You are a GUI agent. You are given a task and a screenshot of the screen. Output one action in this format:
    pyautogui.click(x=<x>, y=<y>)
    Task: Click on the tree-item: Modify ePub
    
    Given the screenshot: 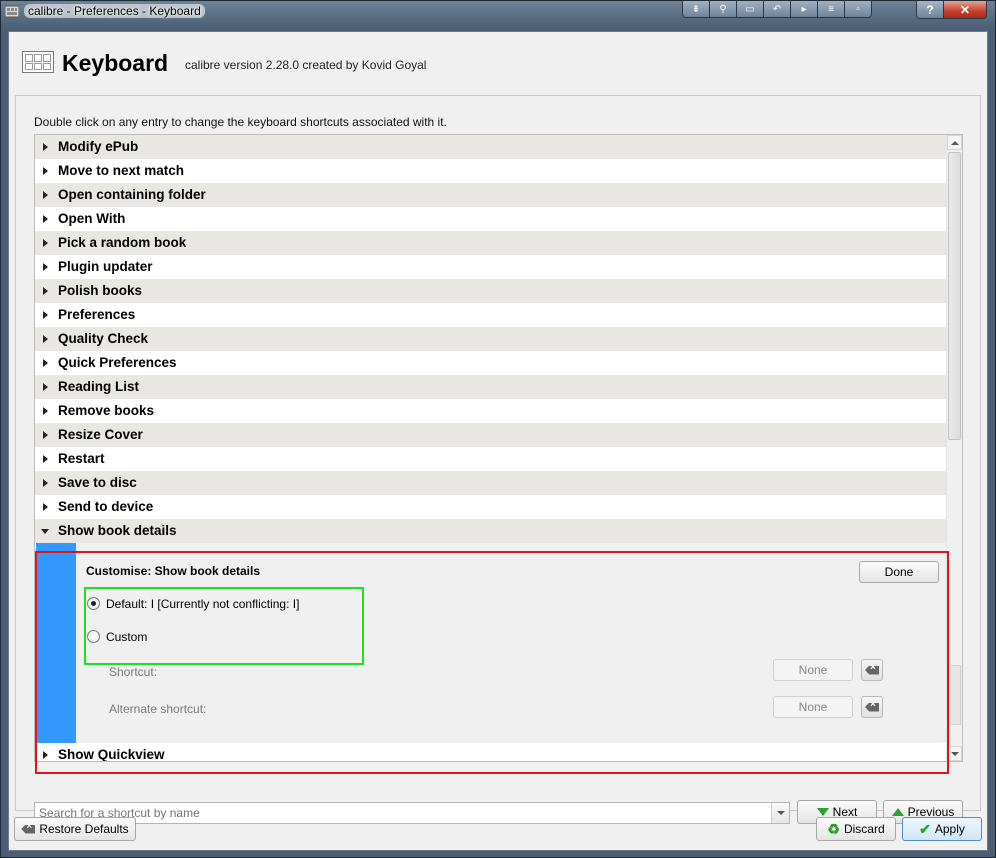 What is the action you would take?
    pyautogui.click(x=491, y=147)
    